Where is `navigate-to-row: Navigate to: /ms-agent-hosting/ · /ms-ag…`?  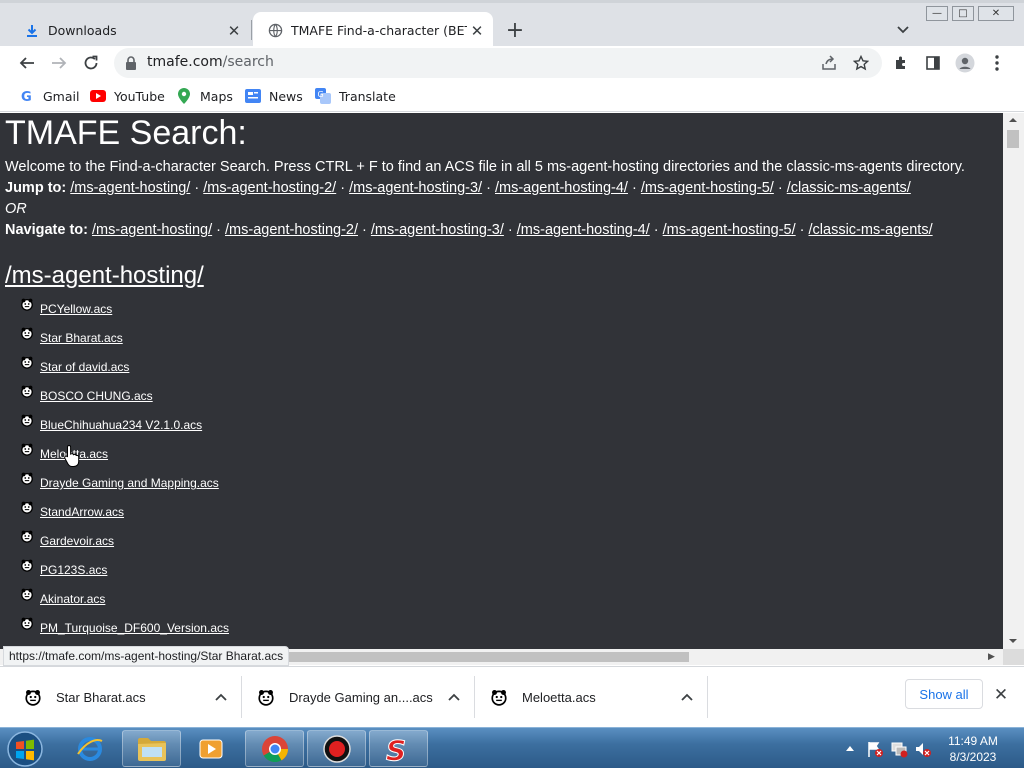
navigate-to-row: Navigate to: /ms-agent-hosting/ · /ms-ag… is located at coordinates (469, 230).